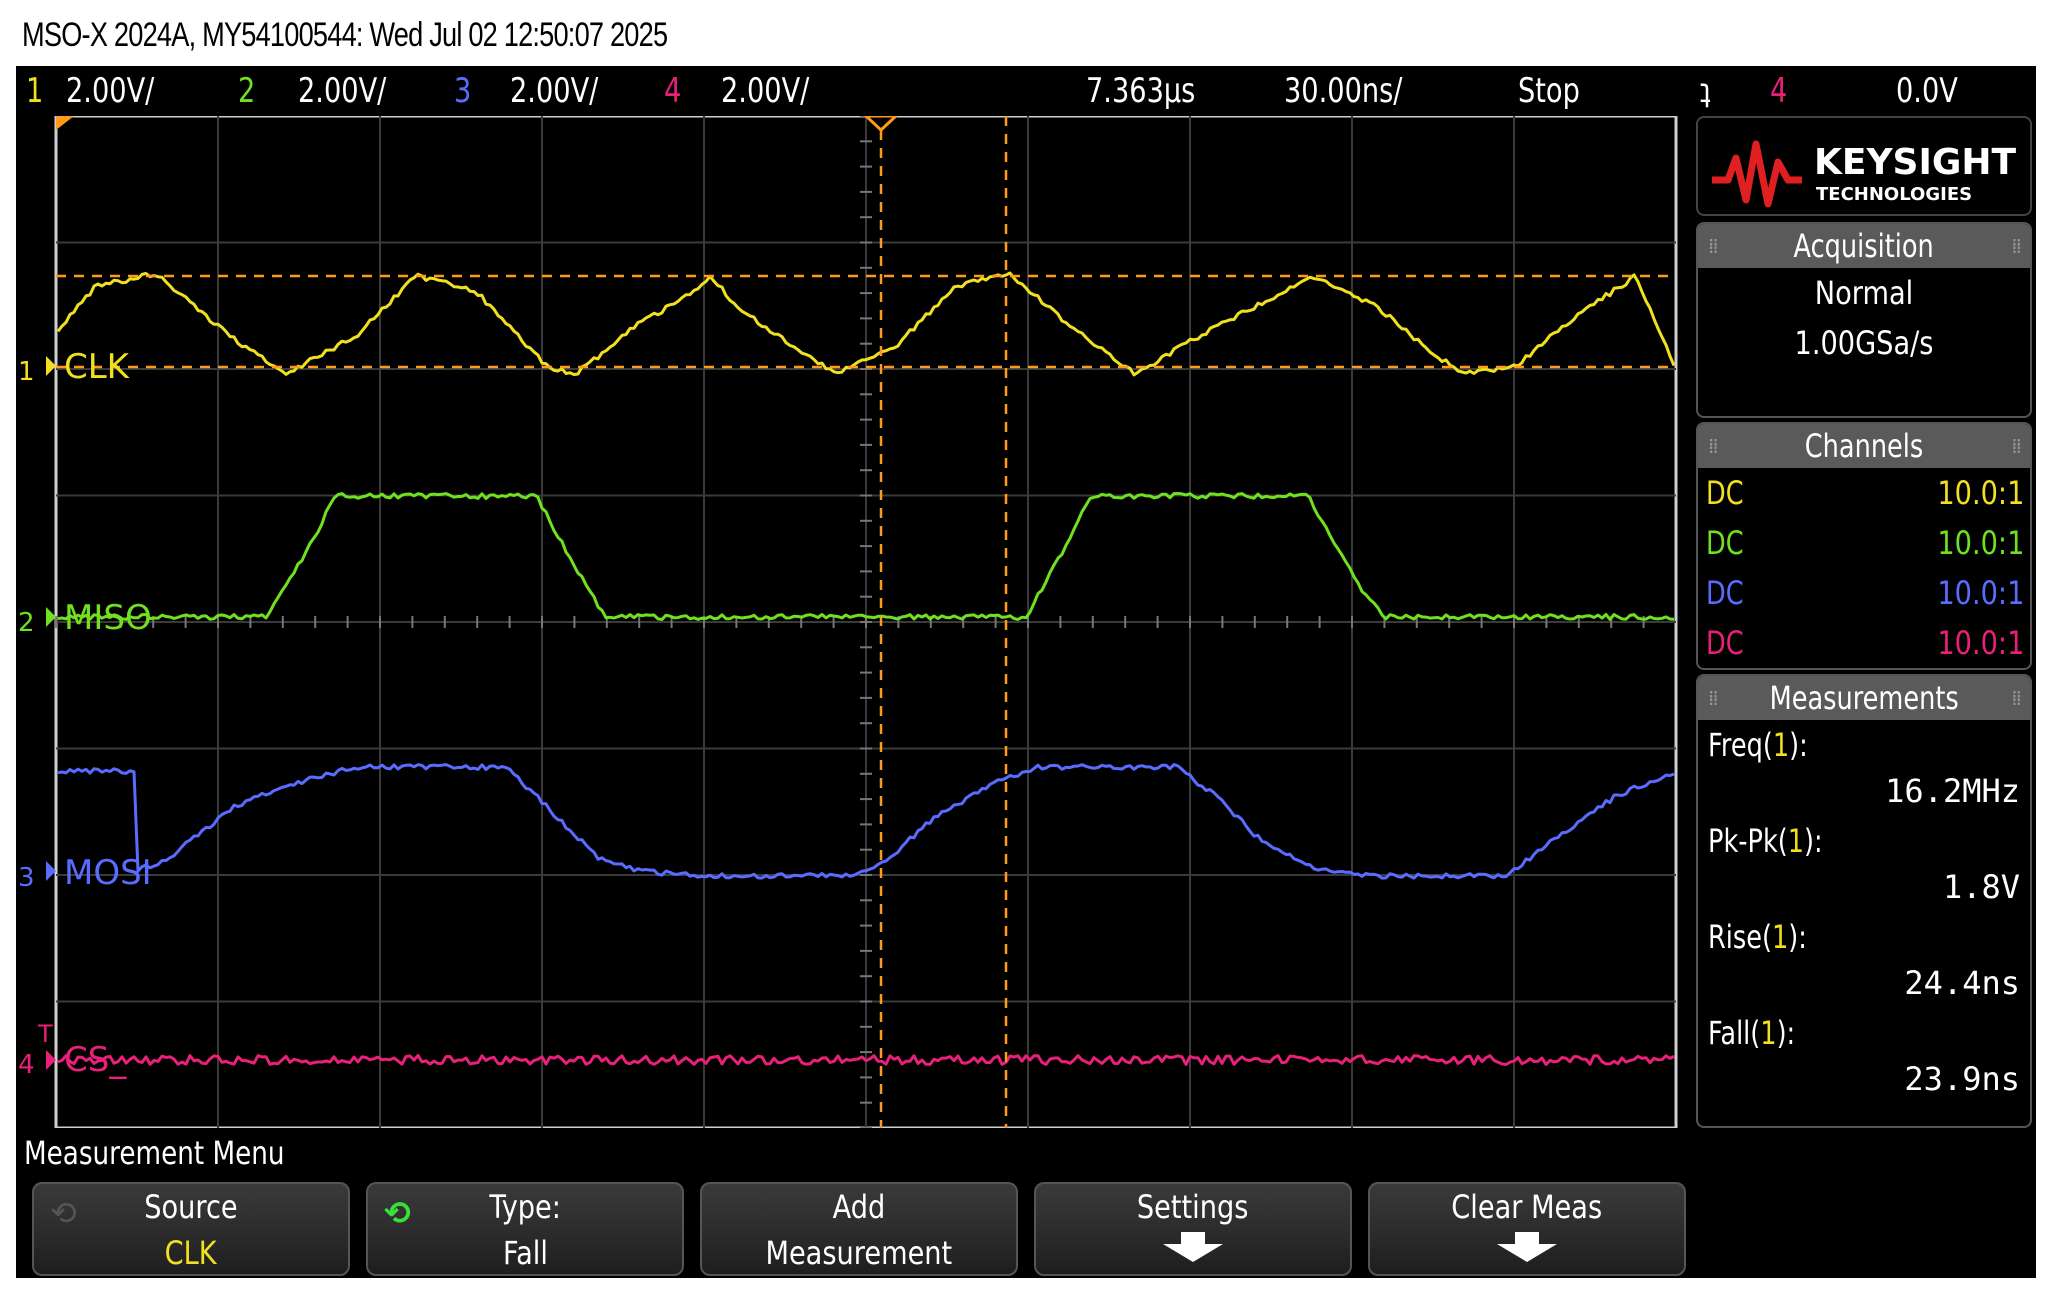 Image resolution: width=2050 pixels, height=1295 pixels. I want to click on ground-marker-ch3: 3, so click(26, 878).